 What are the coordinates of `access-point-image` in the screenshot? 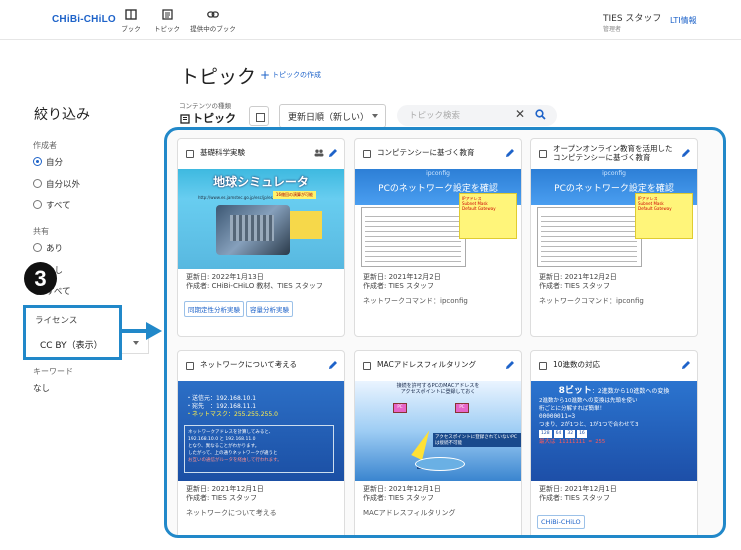 It's located at (440, 464).